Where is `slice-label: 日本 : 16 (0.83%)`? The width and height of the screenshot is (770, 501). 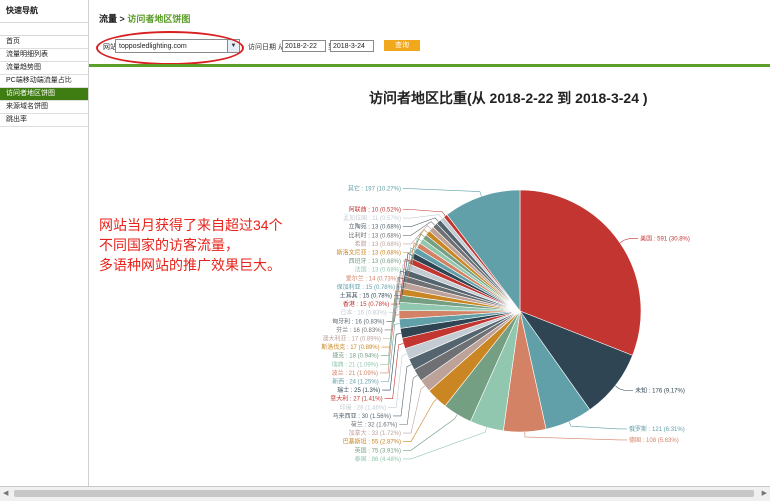
slice-label: 日本 : 16 (0.83%) is located at coordinates (363, 313).